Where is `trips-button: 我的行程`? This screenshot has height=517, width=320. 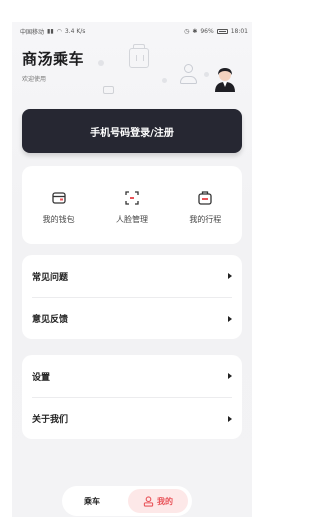
trips-button: 我的行程 is located at coordinates (205, 207).